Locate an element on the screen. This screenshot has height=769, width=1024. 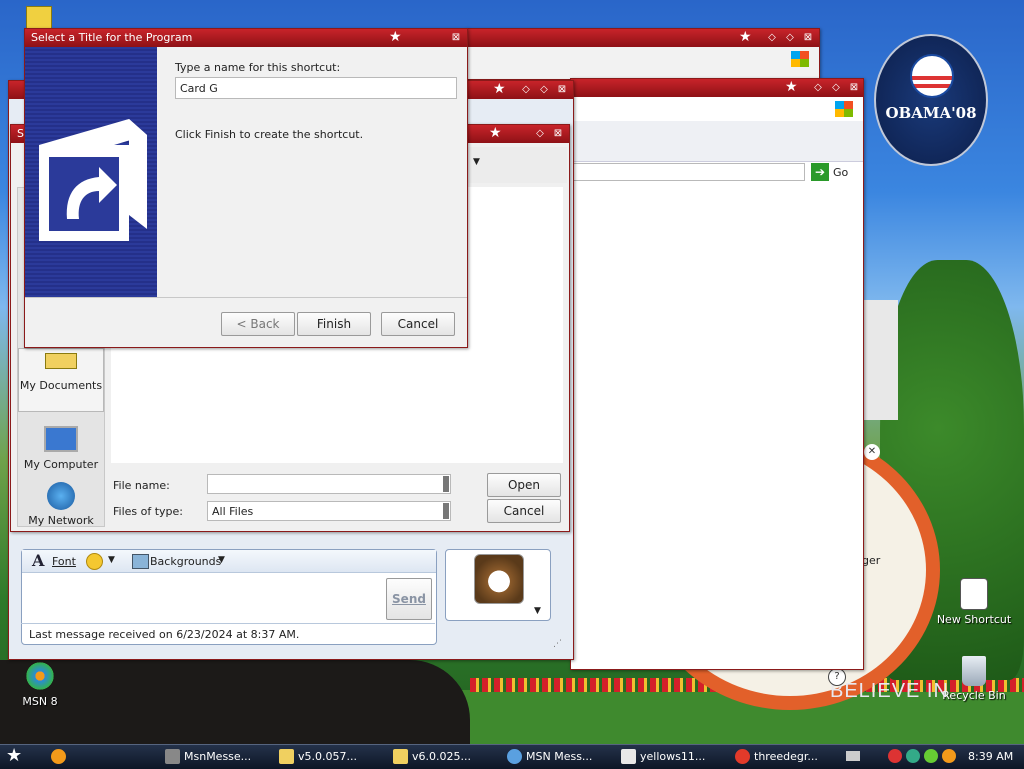
places-my-network: My Network is located at coordinates (61, 503).